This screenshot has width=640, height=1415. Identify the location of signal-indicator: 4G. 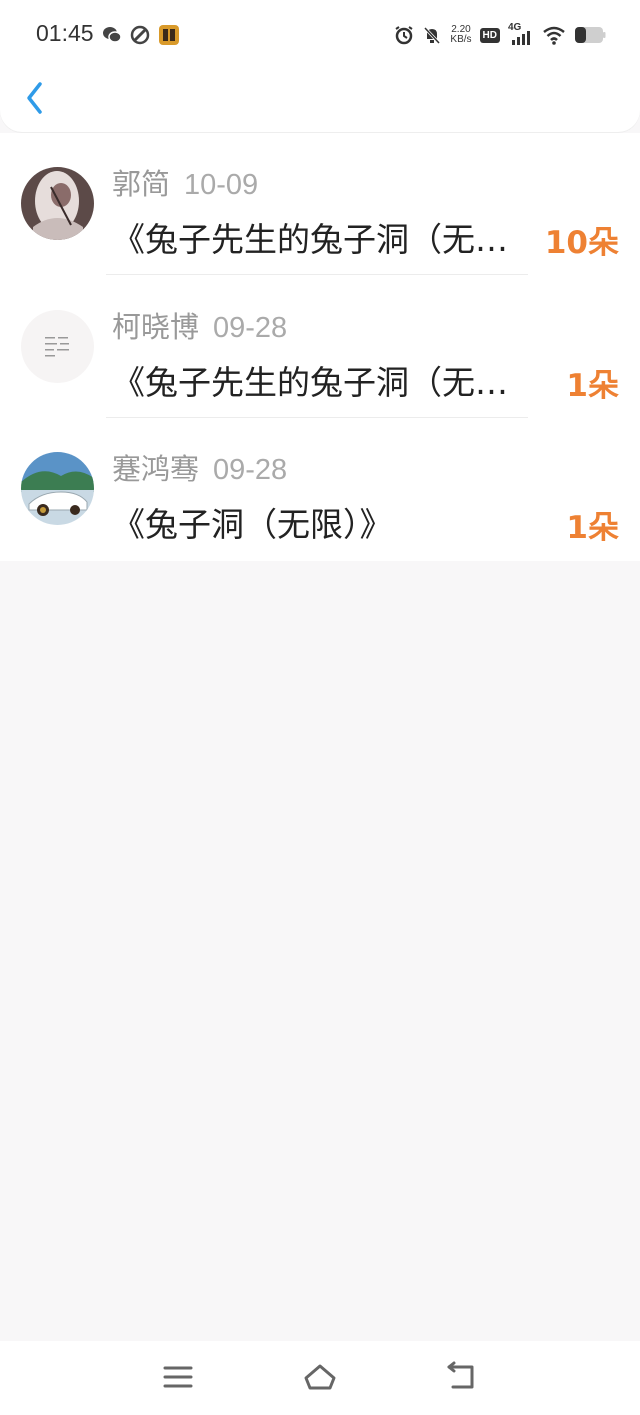
(521, 34).